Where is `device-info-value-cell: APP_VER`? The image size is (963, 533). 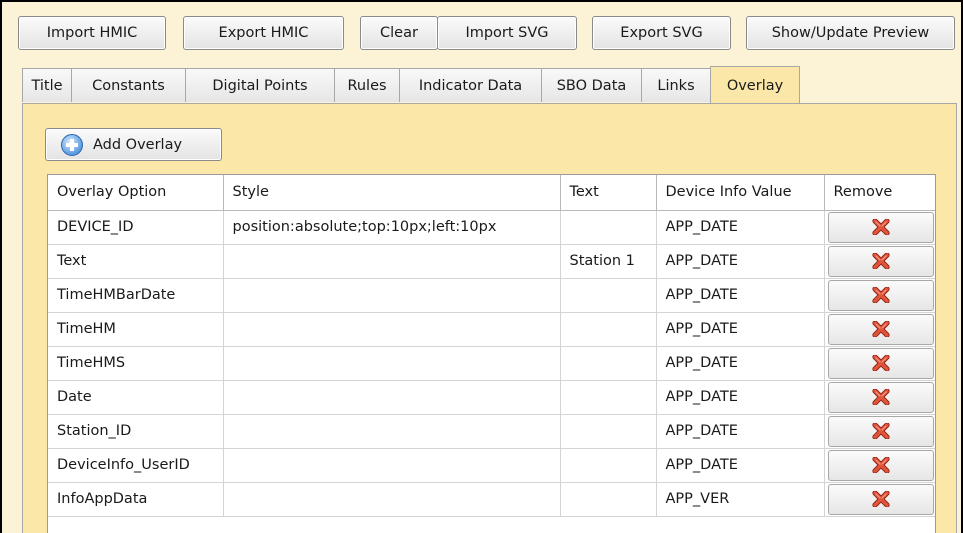 device-info-value-cell: APP_VER is located at coordinates (740, 499).